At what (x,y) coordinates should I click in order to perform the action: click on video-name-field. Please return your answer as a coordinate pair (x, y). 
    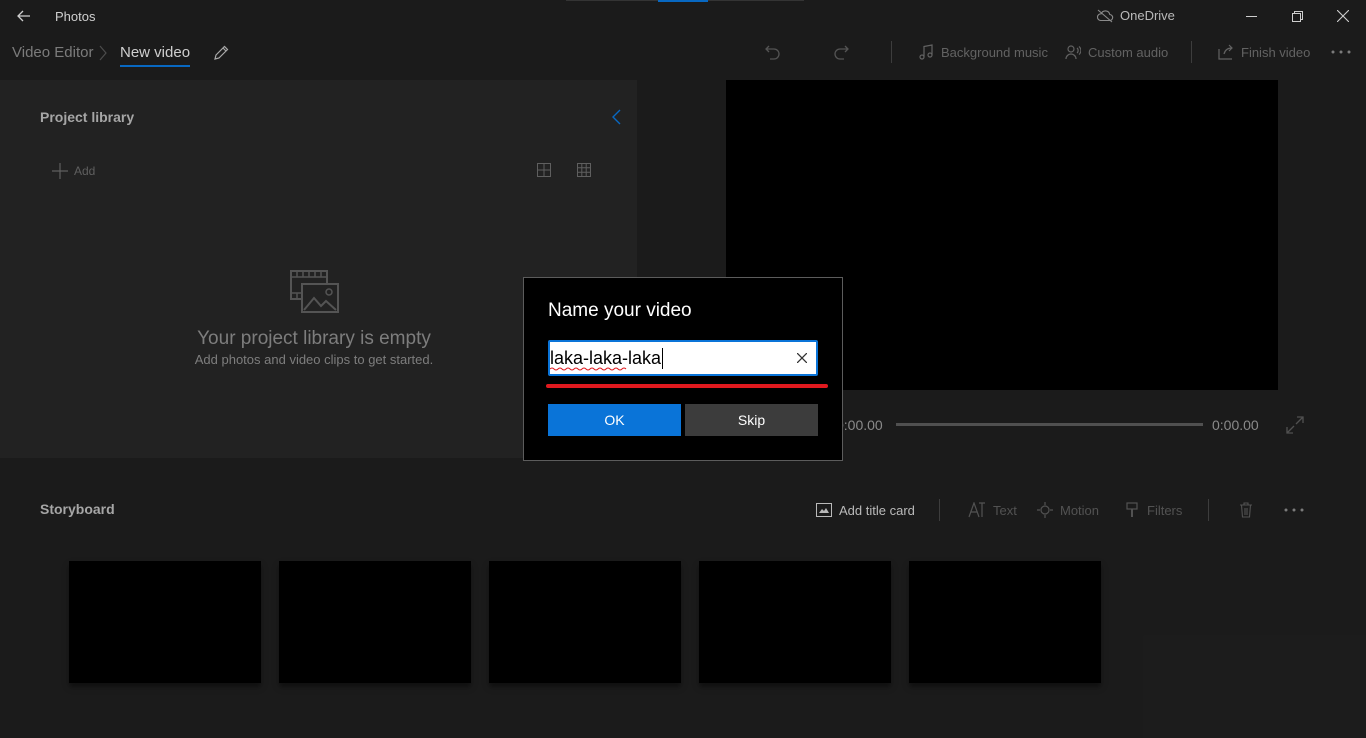
    Looking at the image, I should click on (683, 358).